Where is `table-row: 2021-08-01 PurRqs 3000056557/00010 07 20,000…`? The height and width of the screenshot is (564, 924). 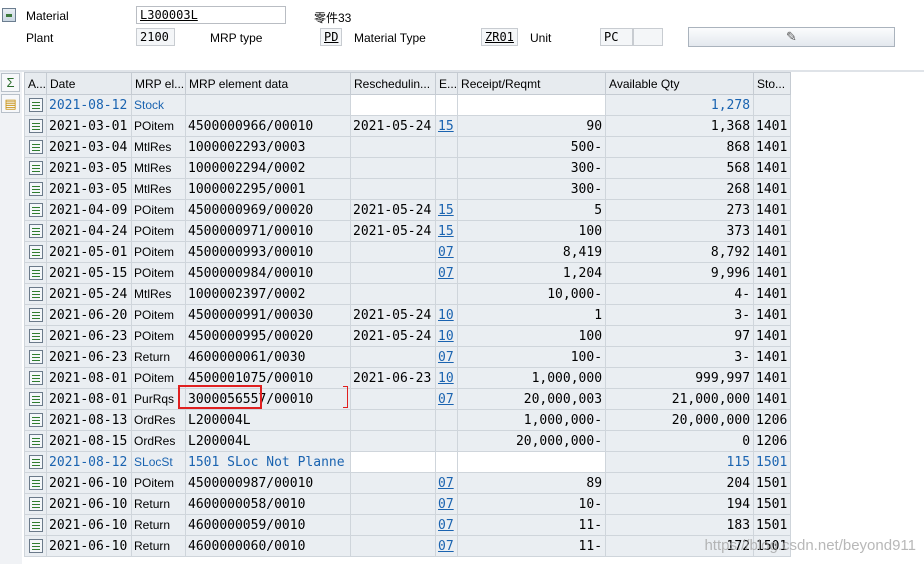
table-row: 2021-08-01 PurRqs 3000056557/00010 07 20,000… is located at coordinates (407, 399).